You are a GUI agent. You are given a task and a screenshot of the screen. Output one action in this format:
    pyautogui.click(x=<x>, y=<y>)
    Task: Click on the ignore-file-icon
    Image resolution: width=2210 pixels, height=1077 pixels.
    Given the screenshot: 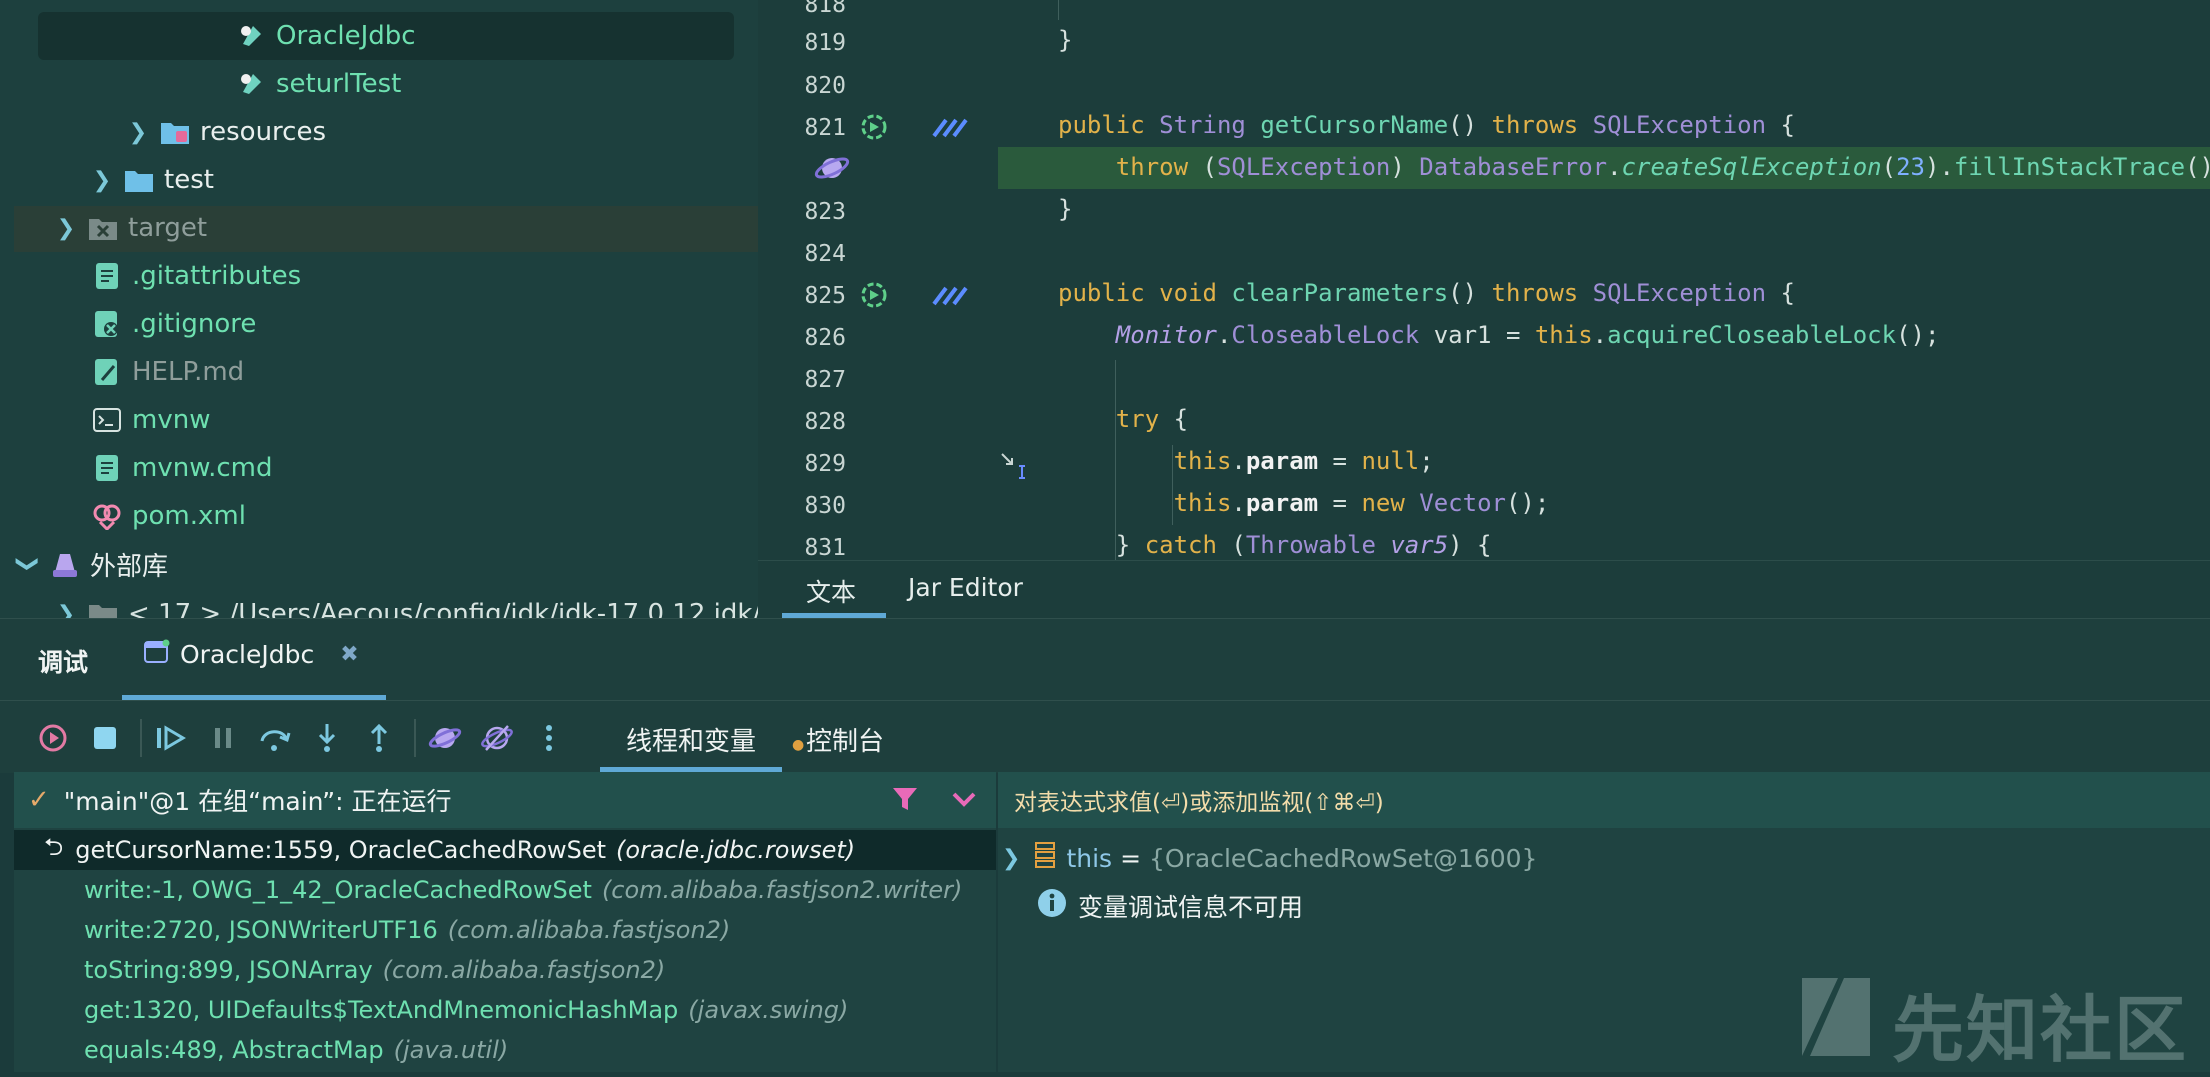 What is the action you would take?
    pyautogui.click(x=107, y=324)
    